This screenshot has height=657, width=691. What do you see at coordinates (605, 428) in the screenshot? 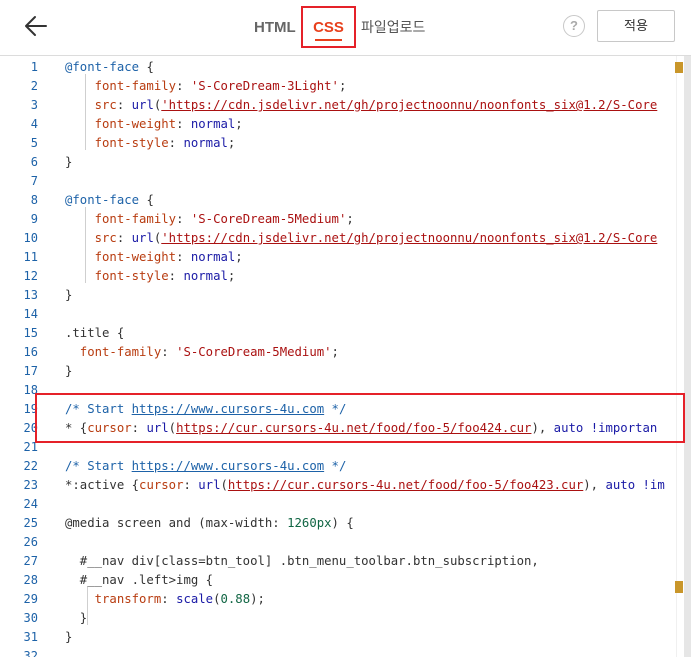
I see `code-token: auto !importan` at bounding box center [605, 428].